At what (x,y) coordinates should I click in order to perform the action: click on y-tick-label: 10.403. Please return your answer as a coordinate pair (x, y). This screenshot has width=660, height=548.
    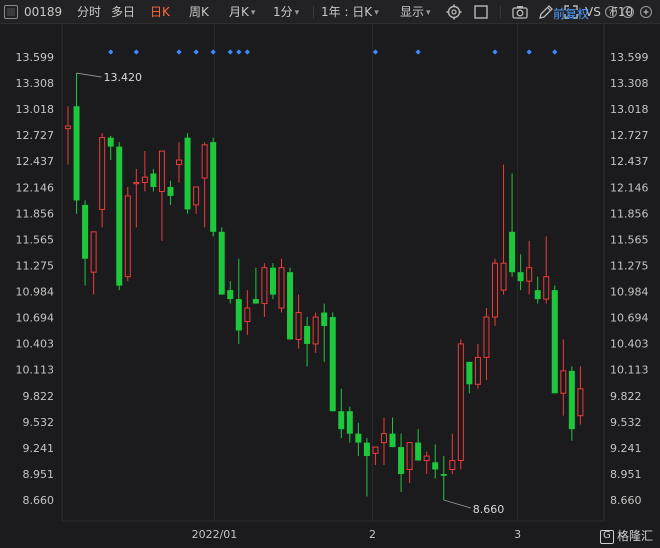
    Looking at the image, I should click on (35, 344).